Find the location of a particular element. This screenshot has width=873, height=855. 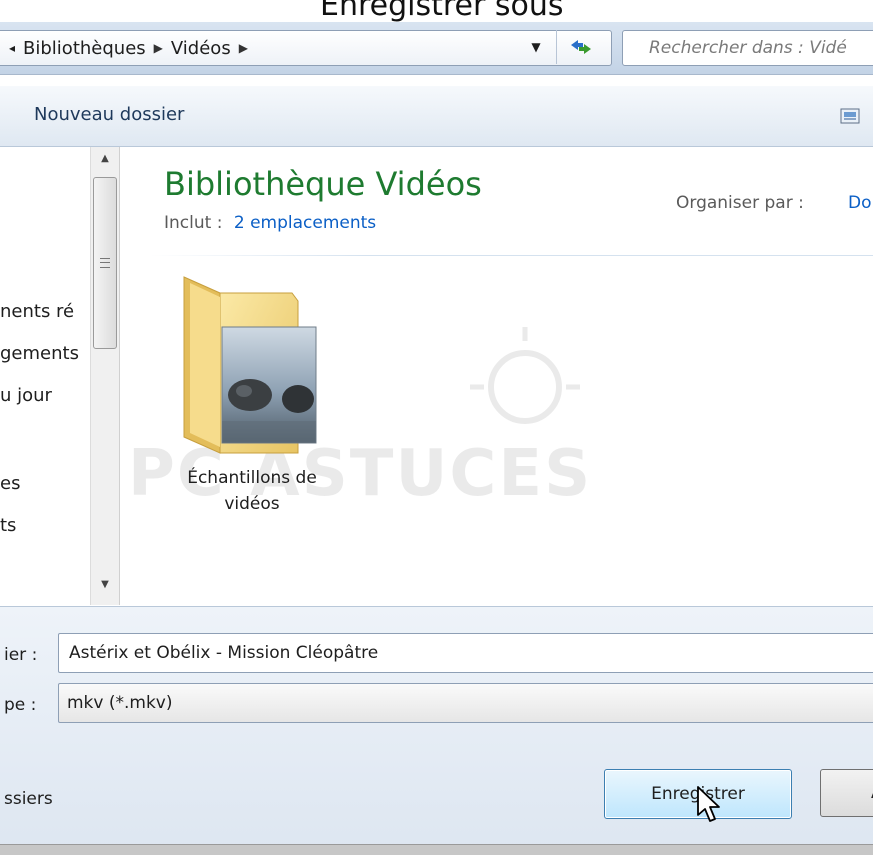

library-title: Bibliothèque Vidéos is located at coordinates (323, 184).